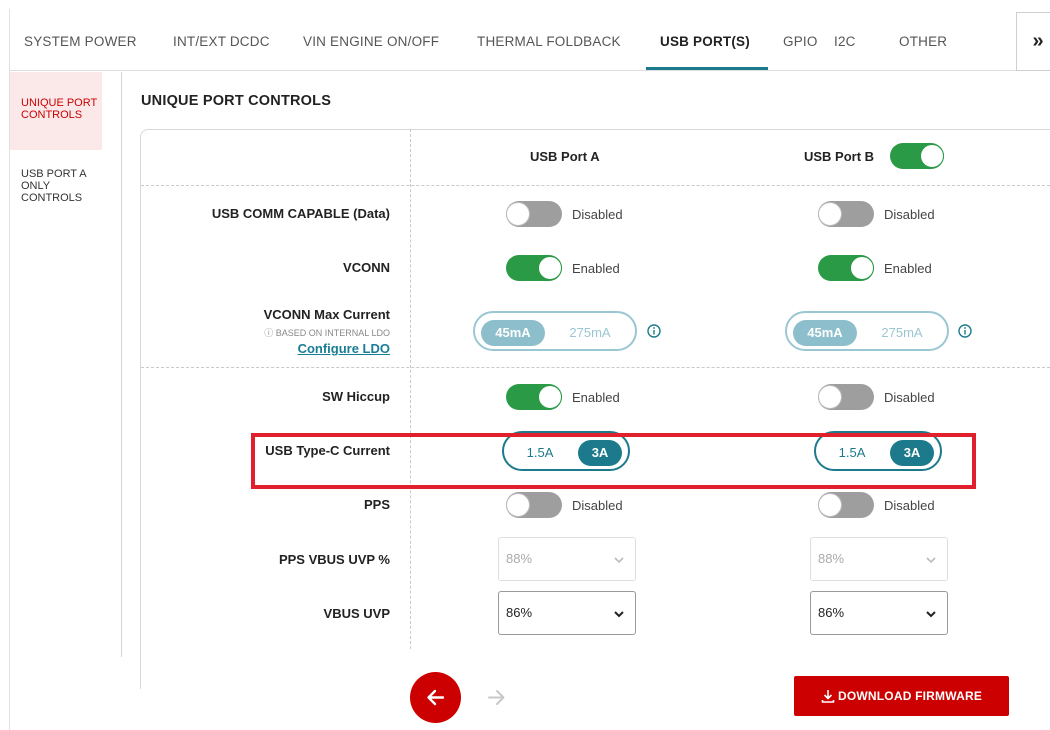 The image size is (1050, 730). Describe the element at coordinates (376, 504) in the screenshot. I see `row-label-pps: PPS` at that location.